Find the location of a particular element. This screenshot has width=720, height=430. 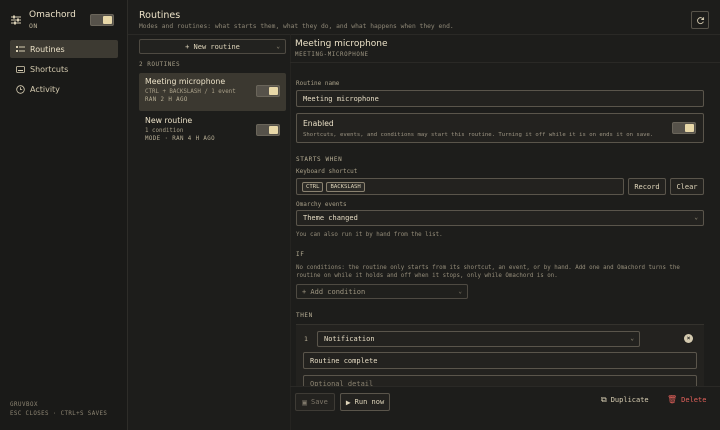

save-label: Save is located at coordinates (319, 402).